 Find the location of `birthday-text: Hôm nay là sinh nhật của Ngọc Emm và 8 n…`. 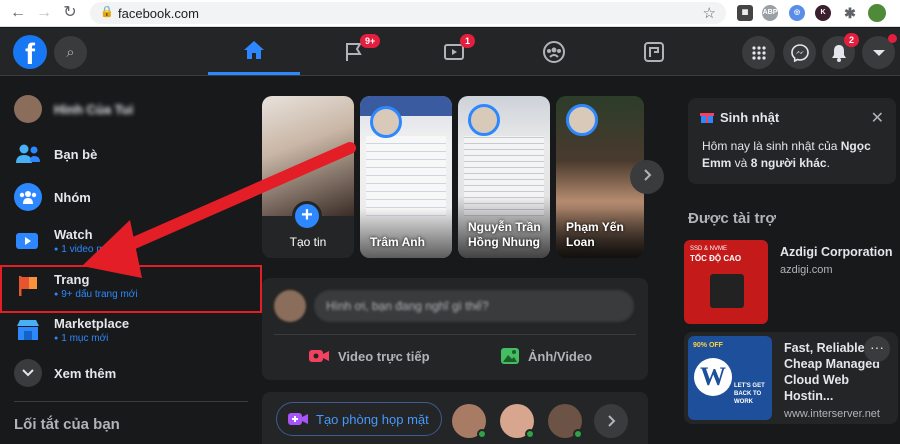

birthday-text: Hôm nay là sinh nhật của Ngọc Emm và 8 n… is located at coordinates (794, 155).